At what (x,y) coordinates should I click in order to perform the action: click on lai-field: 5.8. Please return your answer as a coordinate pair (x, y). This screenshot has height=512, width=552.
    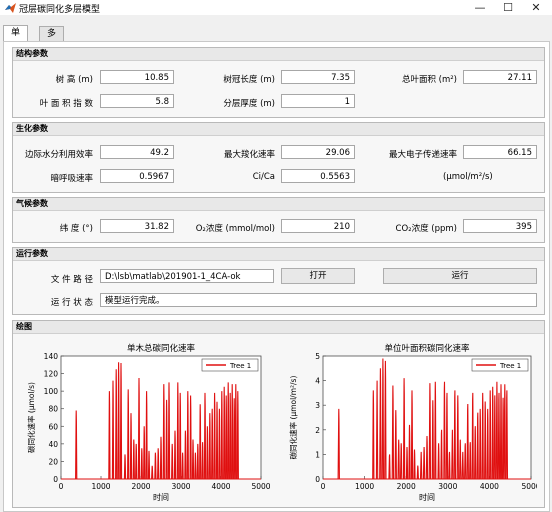
    Looking at the image, I should click on (137, 101).